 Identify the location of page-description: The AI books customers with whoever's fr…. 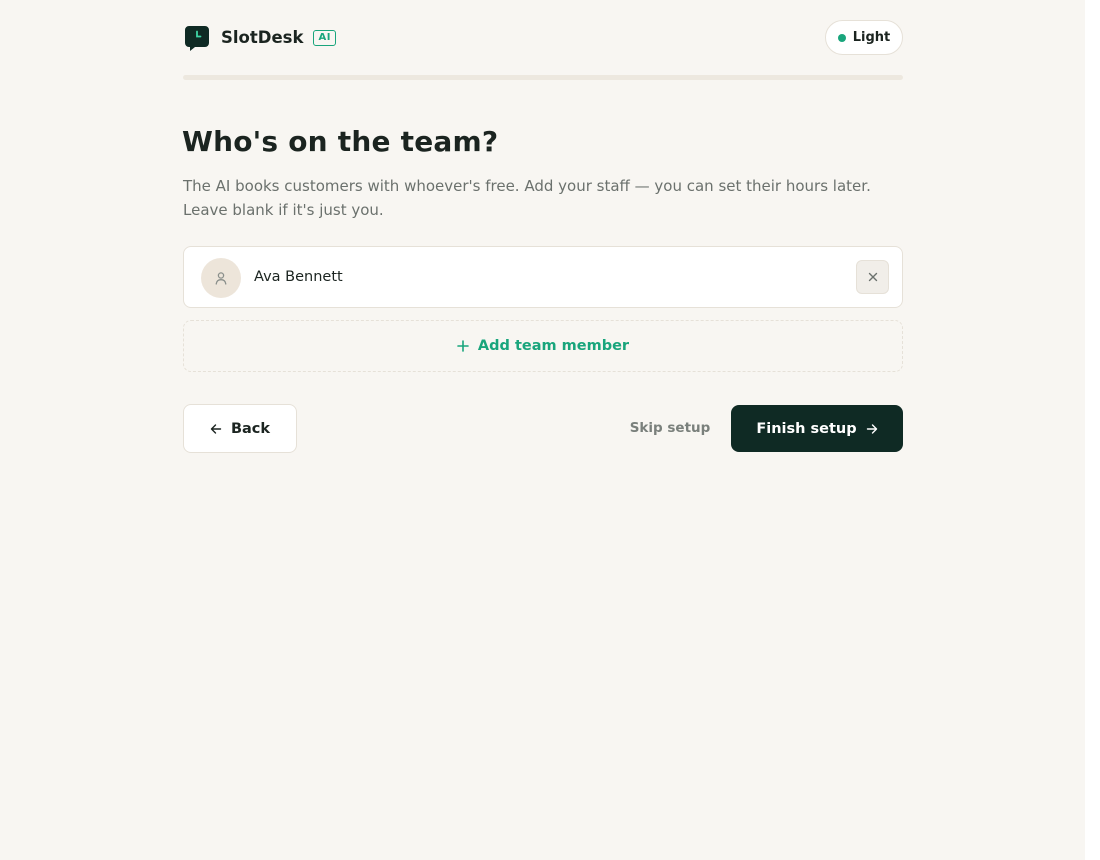
(527, 198).